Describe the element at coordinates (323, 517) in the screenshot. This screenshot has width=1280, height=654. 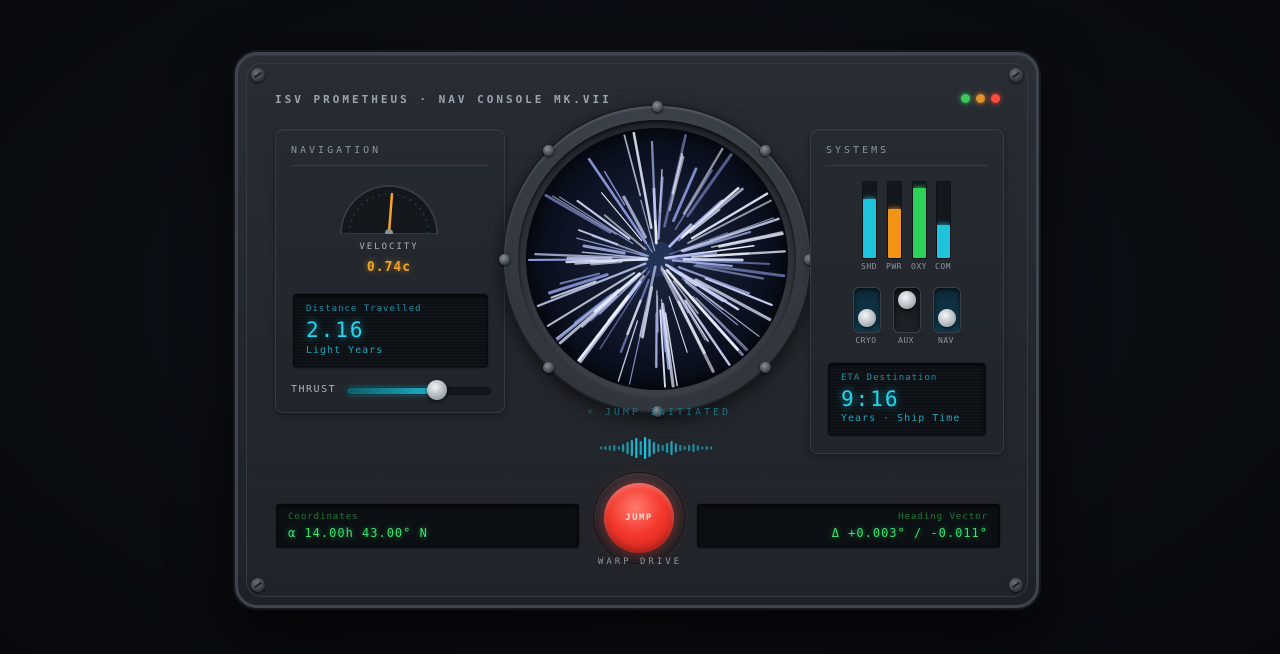
I see `coordinates-caption: Coordinates` at that location.